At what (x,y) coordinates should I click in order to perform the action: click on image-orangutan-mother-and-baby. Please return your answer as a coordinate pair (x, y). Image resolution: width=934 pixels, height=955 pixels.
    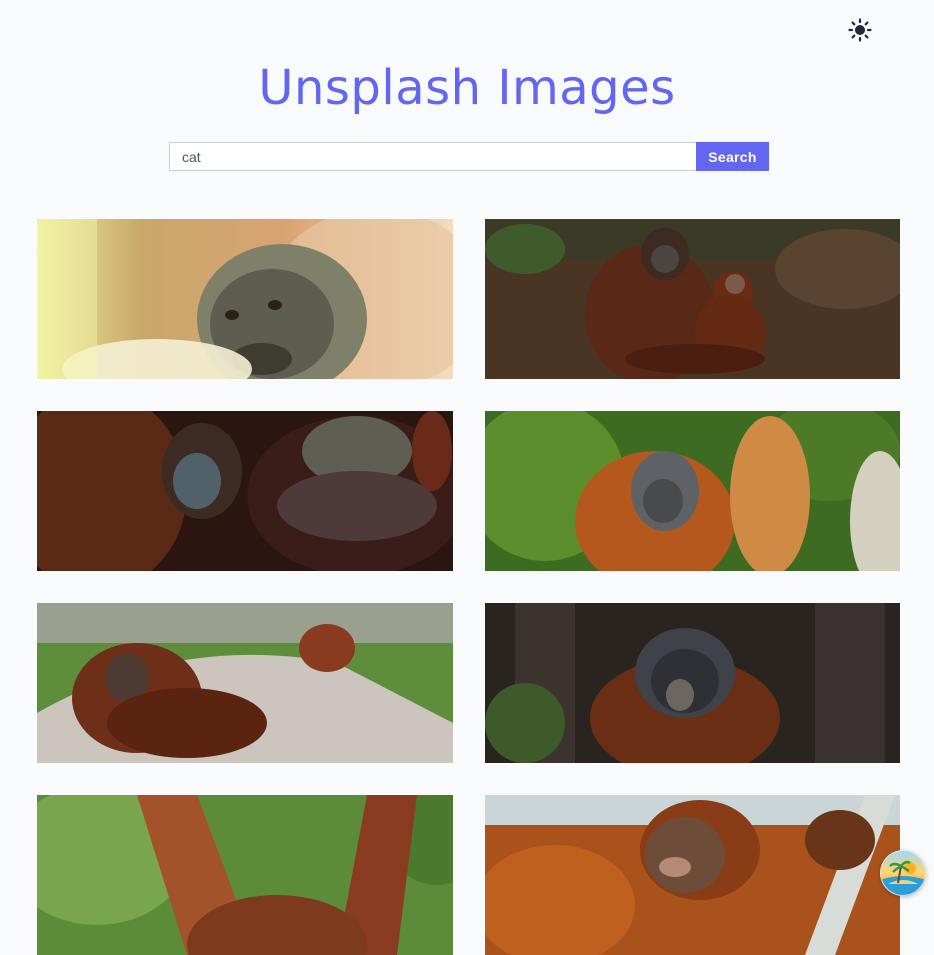
    Looking at the image, I should click on (692, 299).